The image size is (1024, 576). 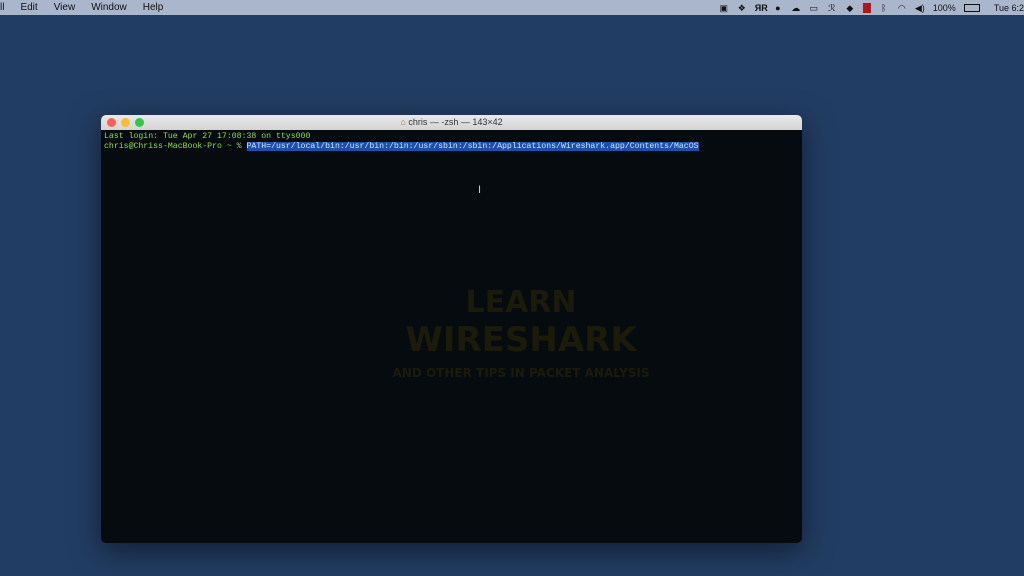 What do you see at coordinates (944, 7) in the screenshot?
I see `battery-percent: 100%` at bounding box center [944, 7].